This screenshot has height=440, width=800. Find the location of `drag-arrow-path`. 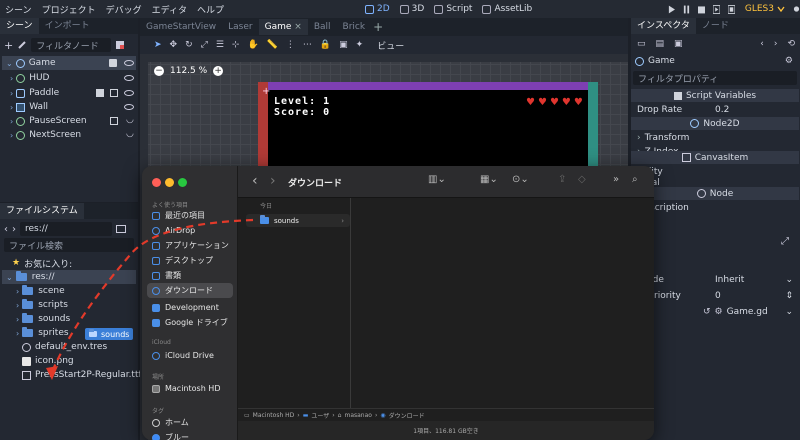

drag-arrow-path is located at coordinates (152, 295).